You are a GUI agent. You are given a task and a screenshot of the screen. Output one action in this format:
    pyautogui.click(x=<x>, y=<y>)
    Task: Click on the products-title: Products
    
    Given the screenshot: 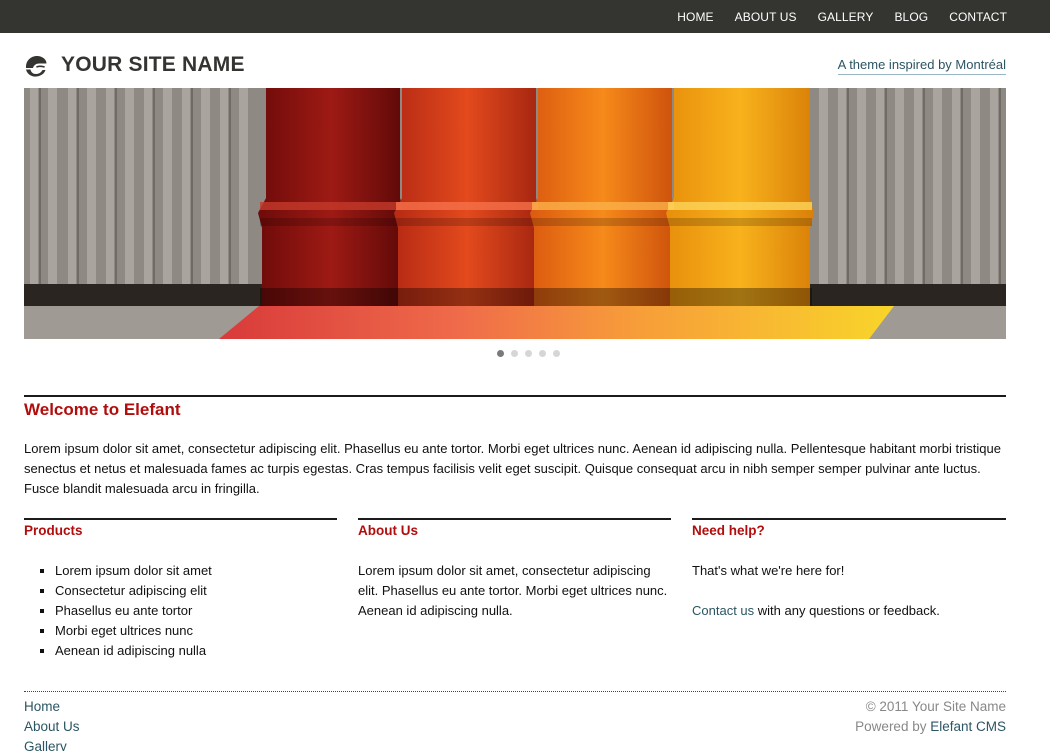 What is the action you would take?
    pyautogui.click(x=53, y=530)
    